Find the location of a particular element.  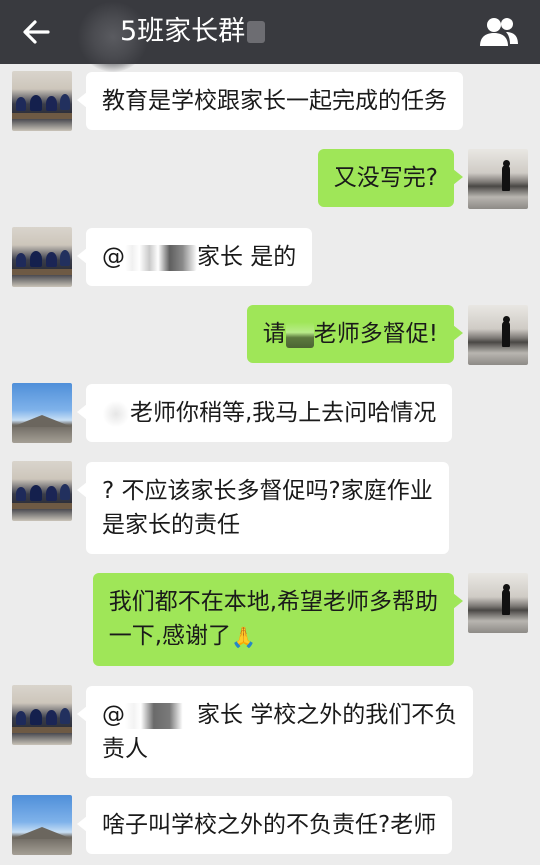

message-text-prefix: 请 is located at coordinates (274, 334).